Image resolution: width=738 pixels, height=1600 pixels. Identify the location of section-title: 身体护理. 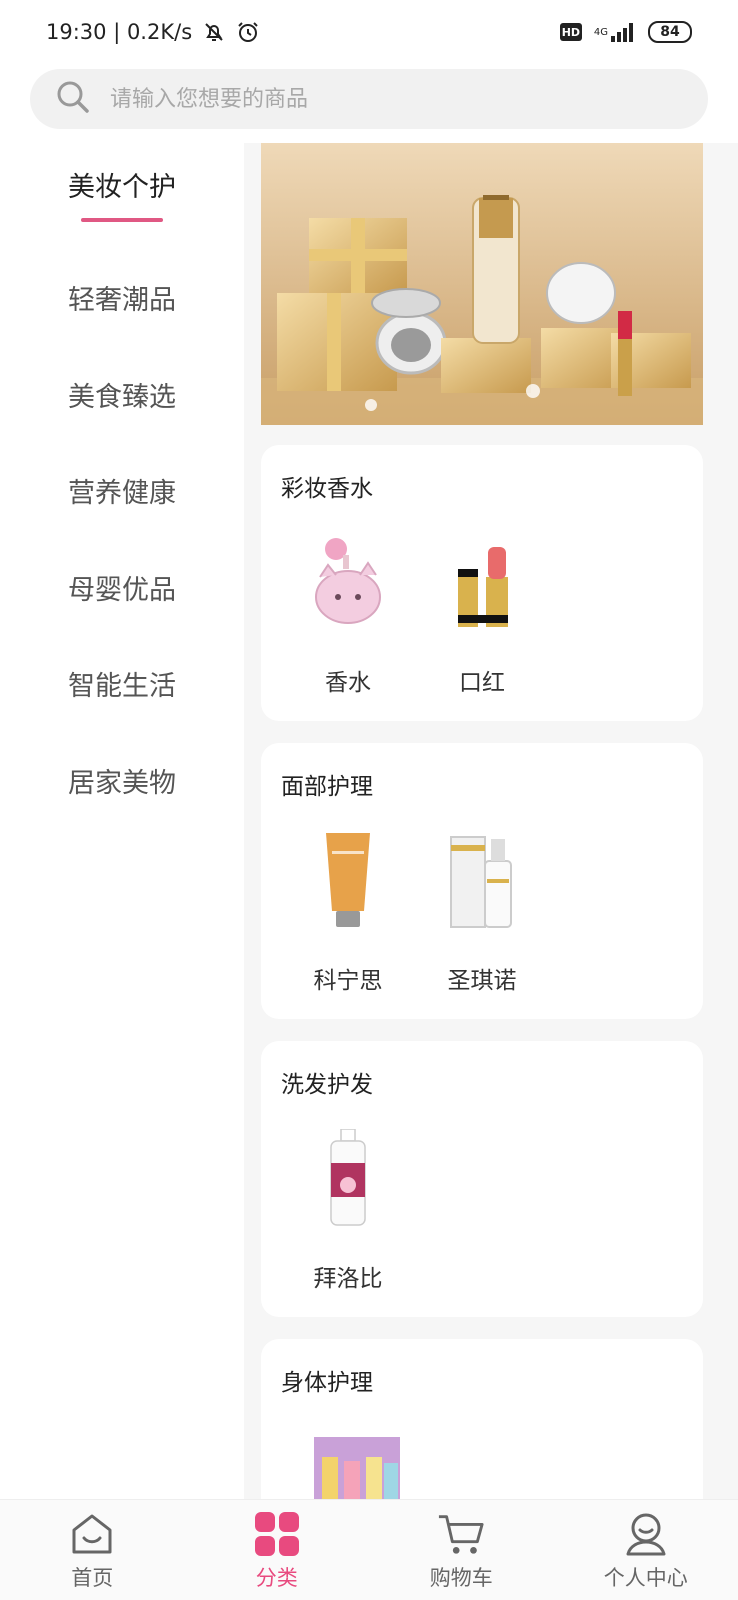
(327, 1383).